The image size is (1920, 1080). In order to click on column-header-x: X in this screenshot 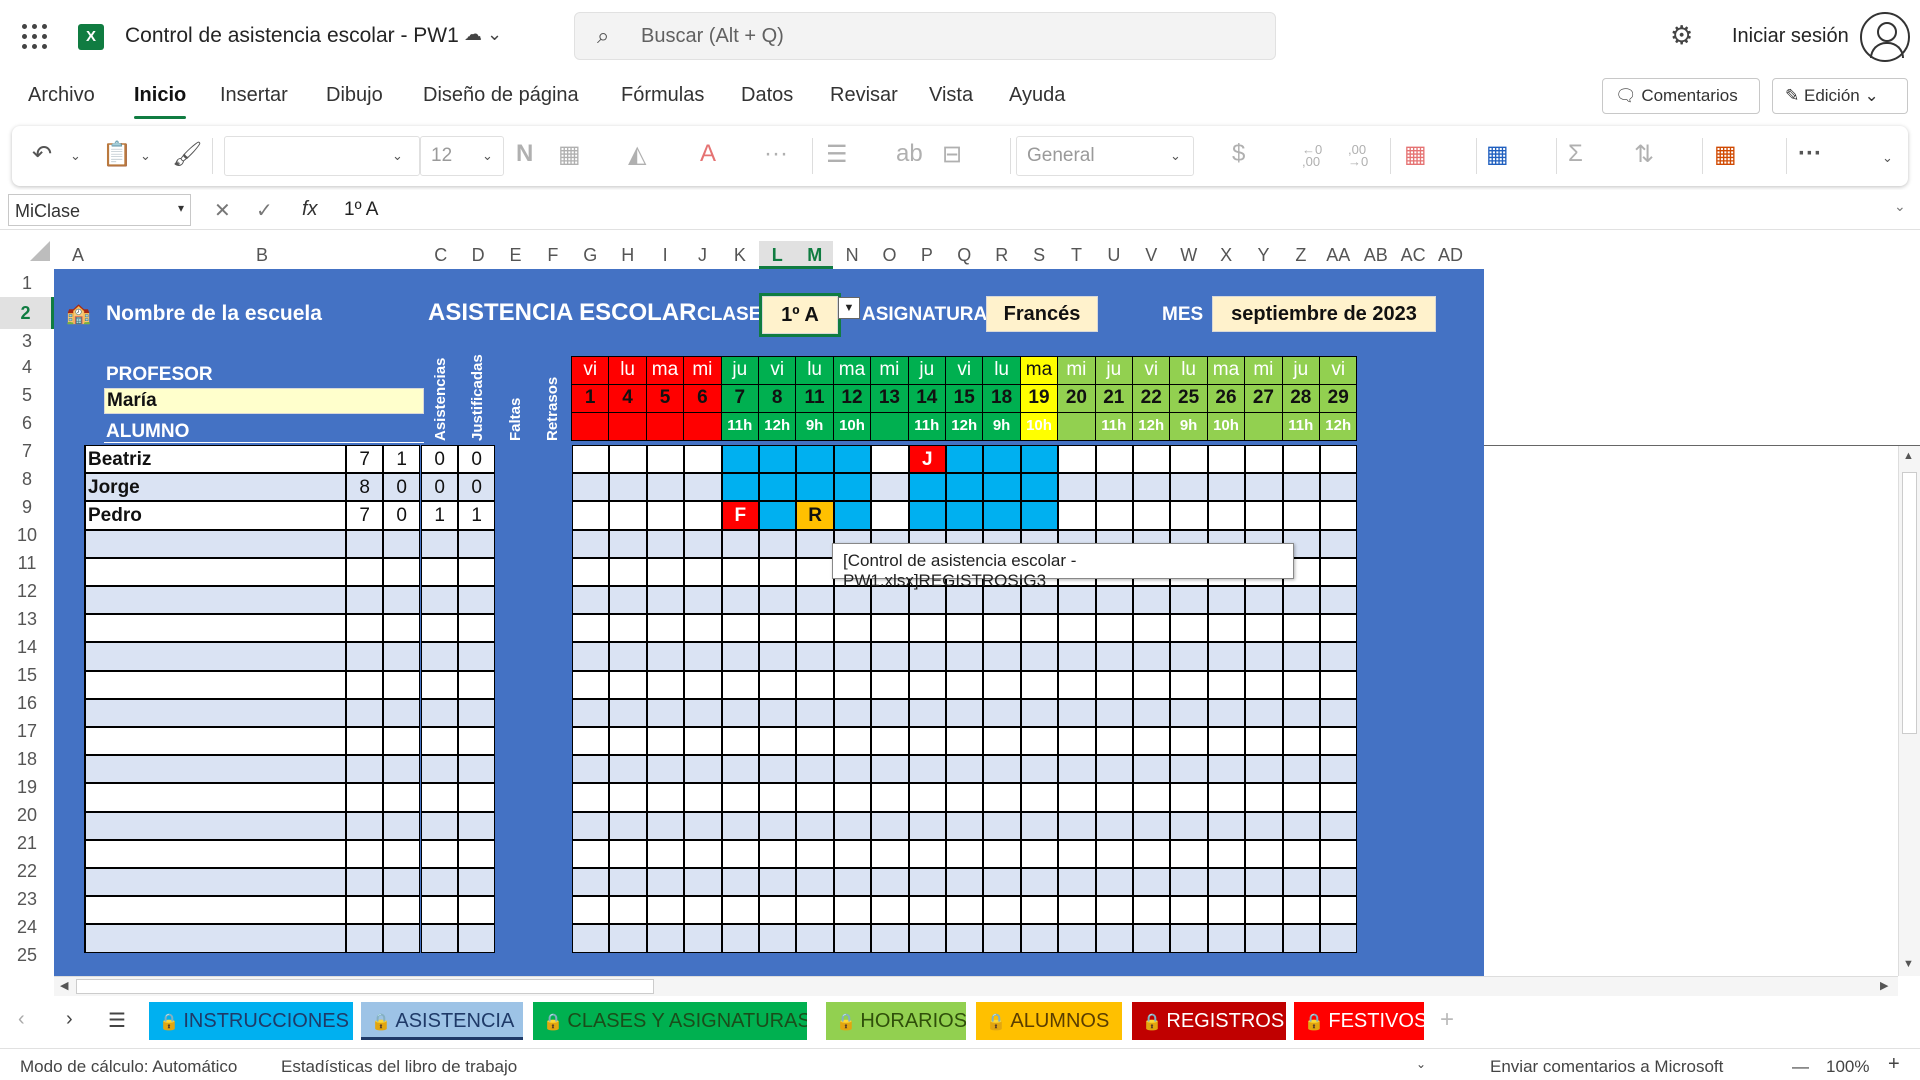, I will do `click(1225, 255)`.